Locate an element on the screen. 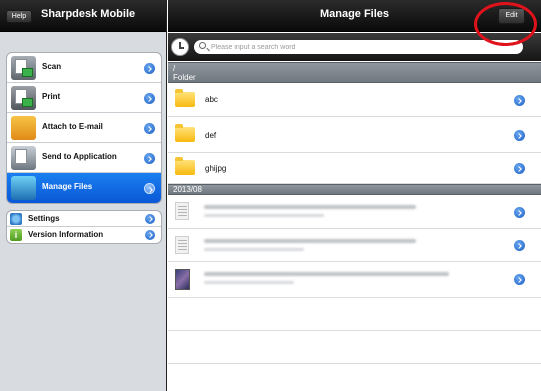  sidebar-item-manage-files: Manage Files is located at coordinates (84, 188).